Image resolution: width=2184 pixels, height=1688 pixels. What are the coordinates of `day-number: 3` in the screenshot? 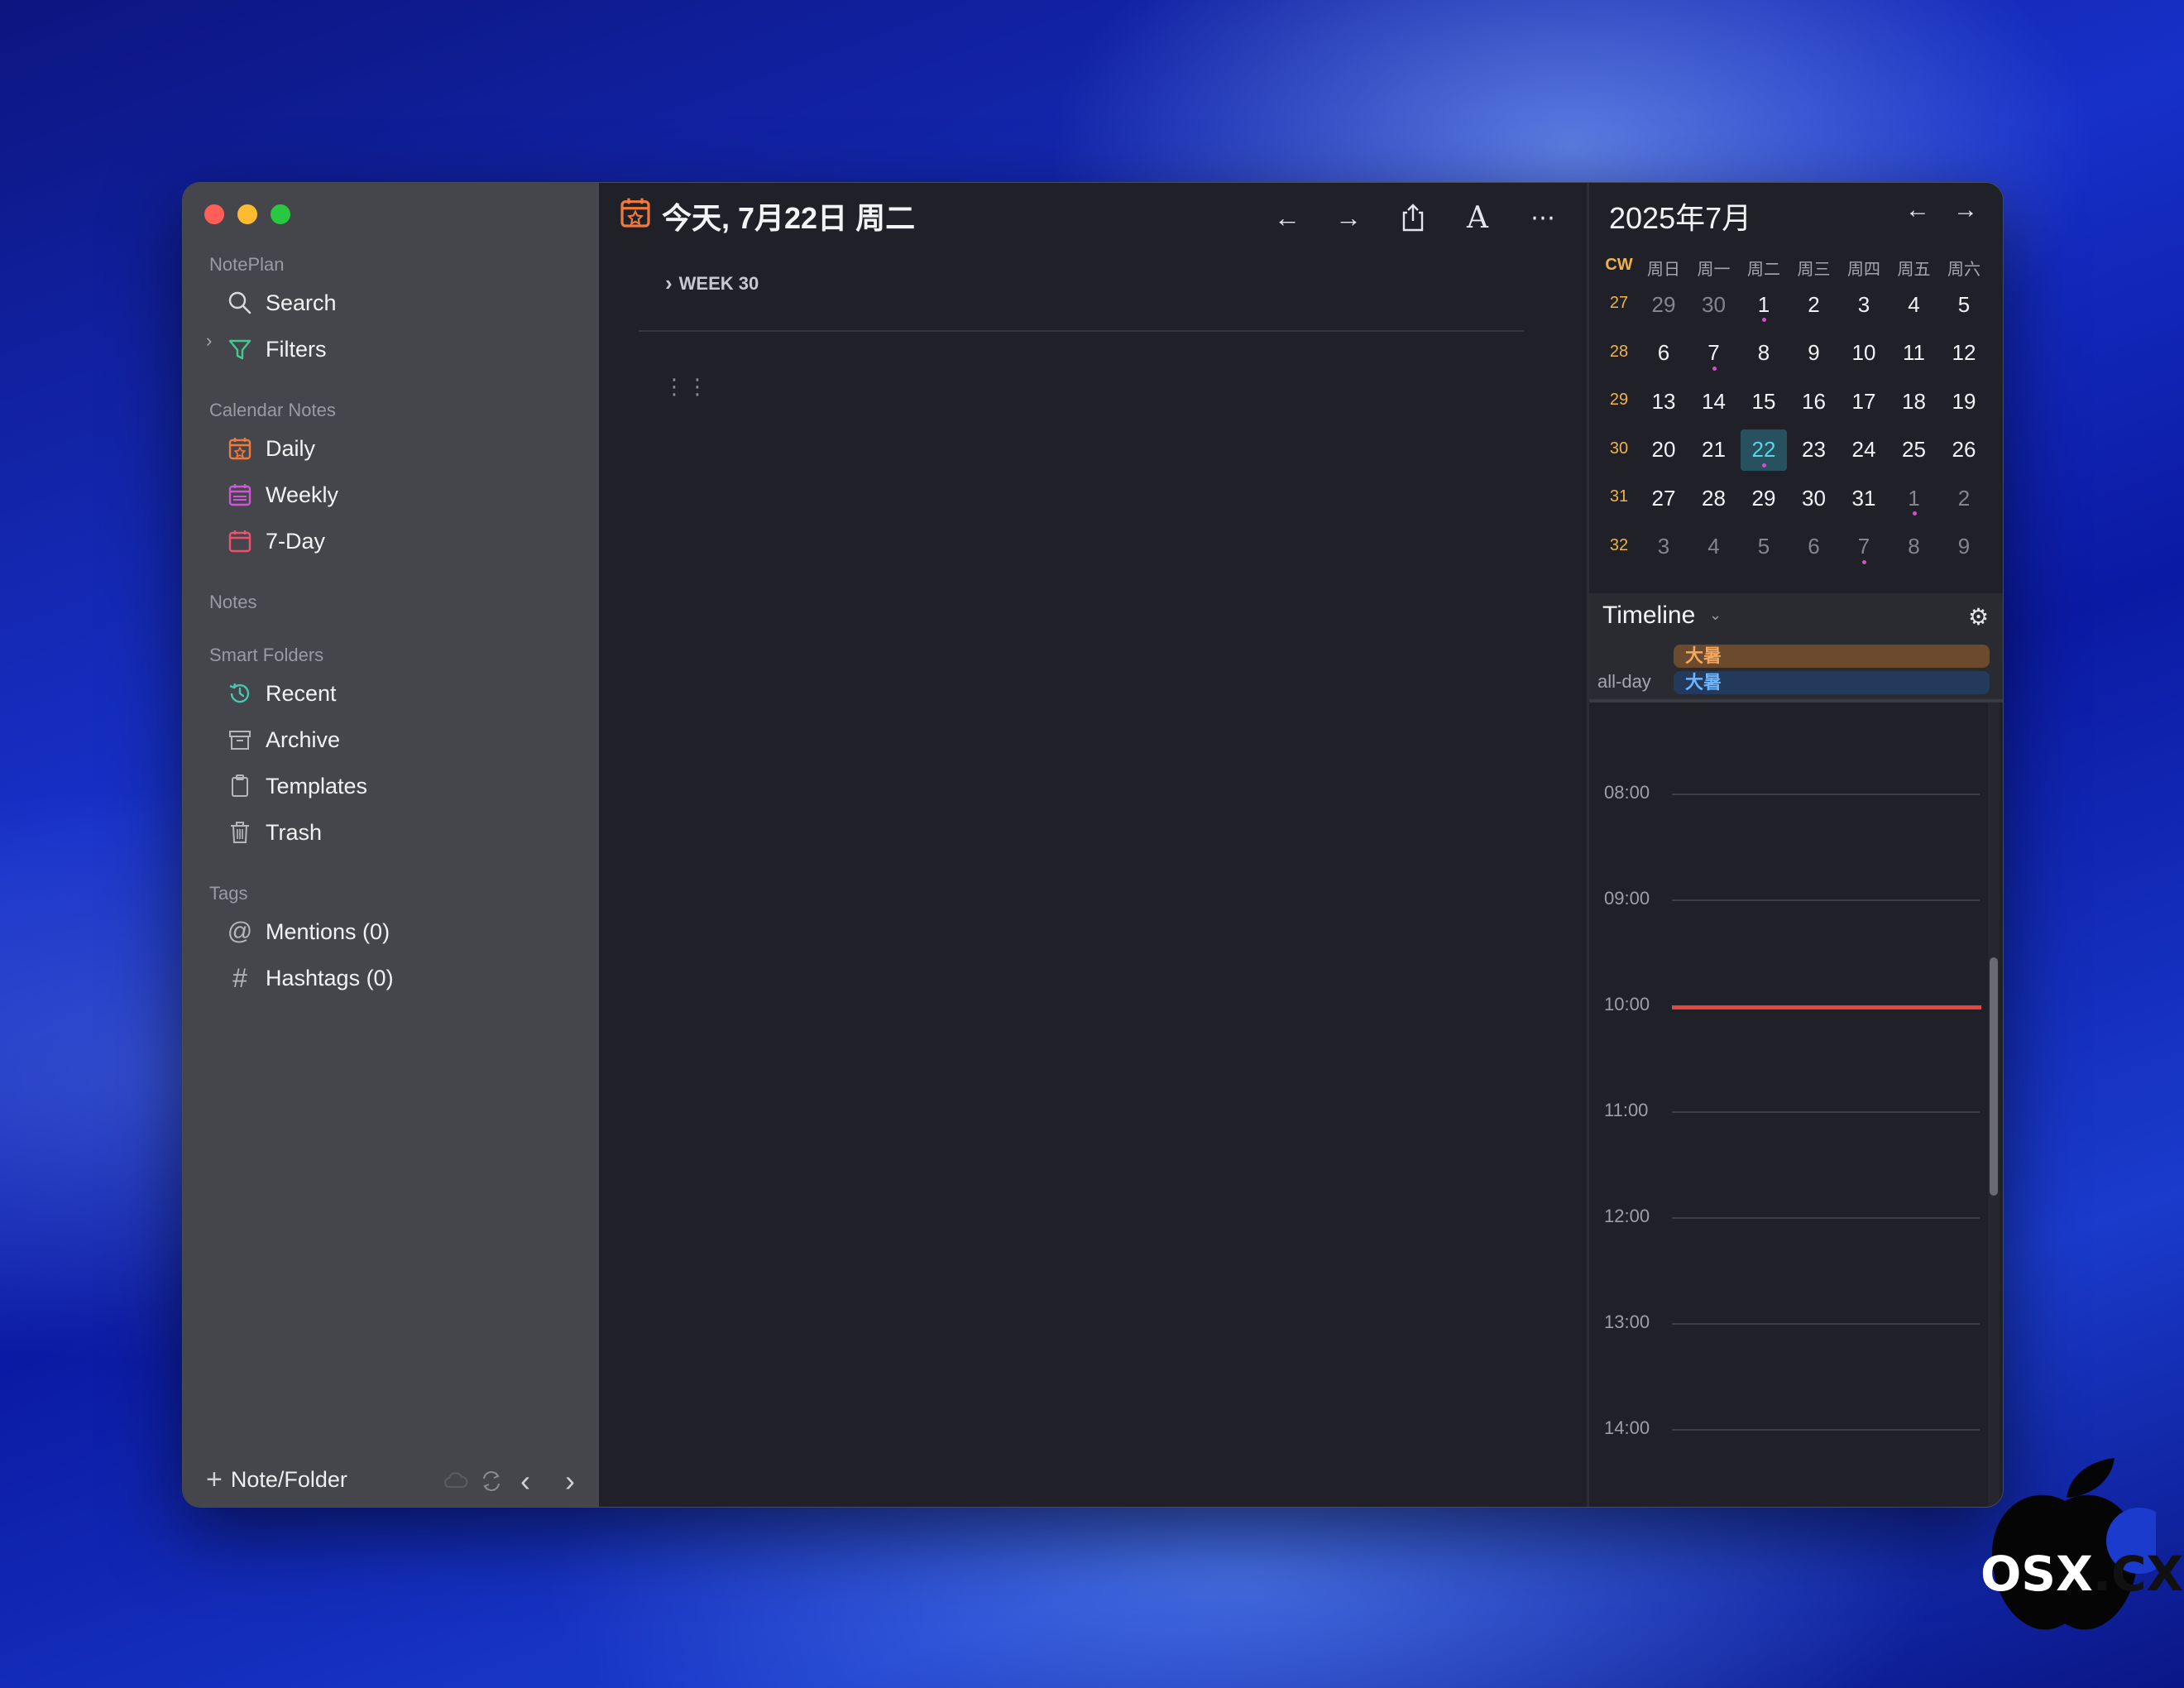 It's located at (1663, 546).